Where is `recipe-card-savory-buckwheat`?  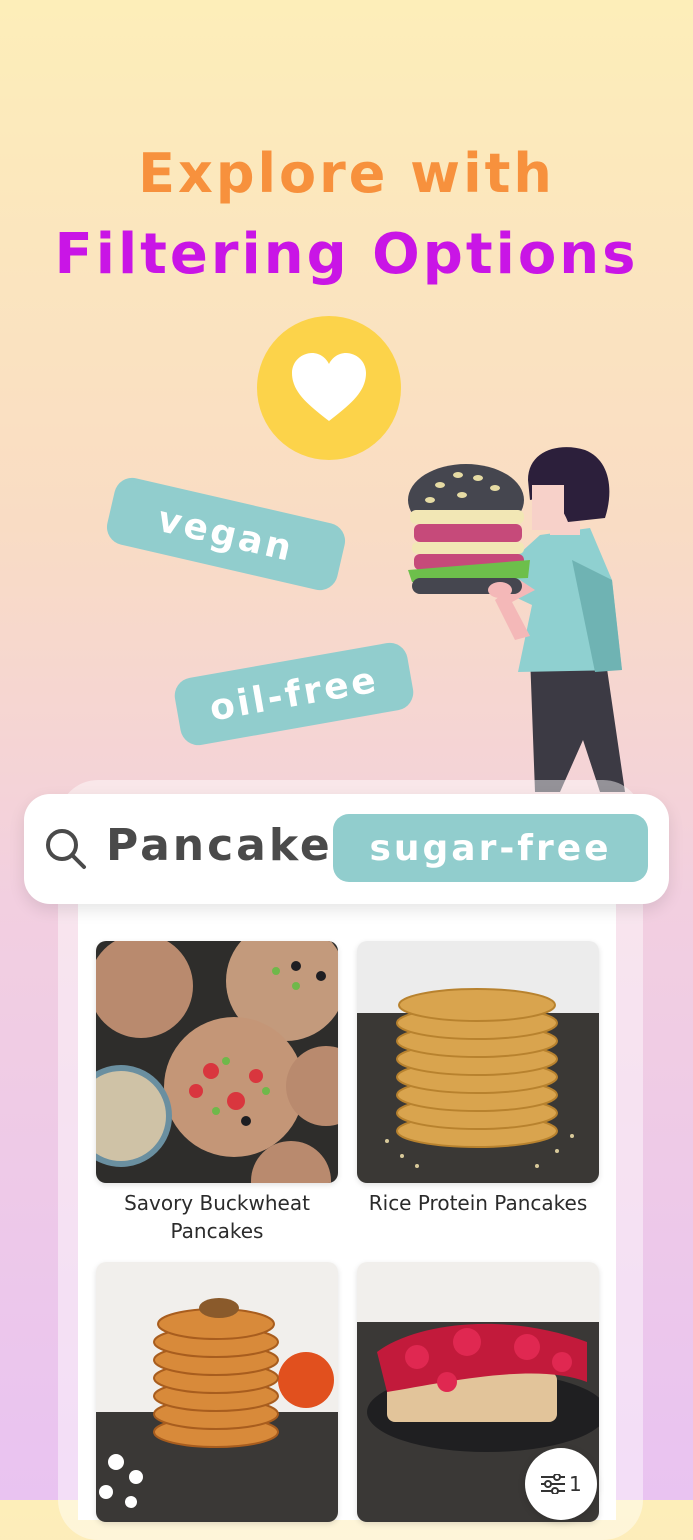 recipe-card-savory-buckwheat is located at coordinates (217, 1062).